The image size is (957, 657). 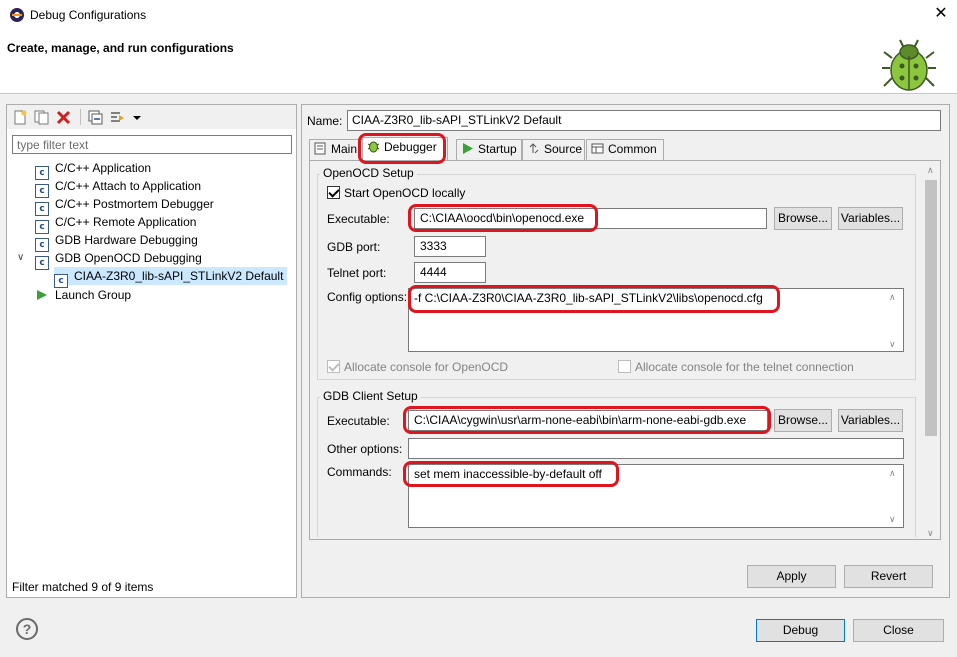 I want to click on filter-status: Filter matched 9 of 9 items, so click(x=83, y=587).